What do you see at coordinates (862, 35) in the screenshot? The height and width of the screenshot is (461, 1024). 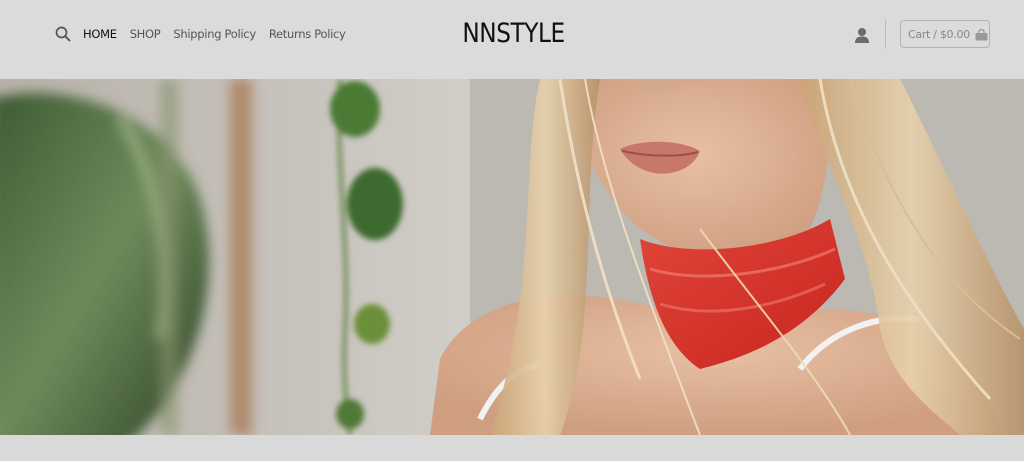 I see `user-icon` at bounding box center [862, 35].